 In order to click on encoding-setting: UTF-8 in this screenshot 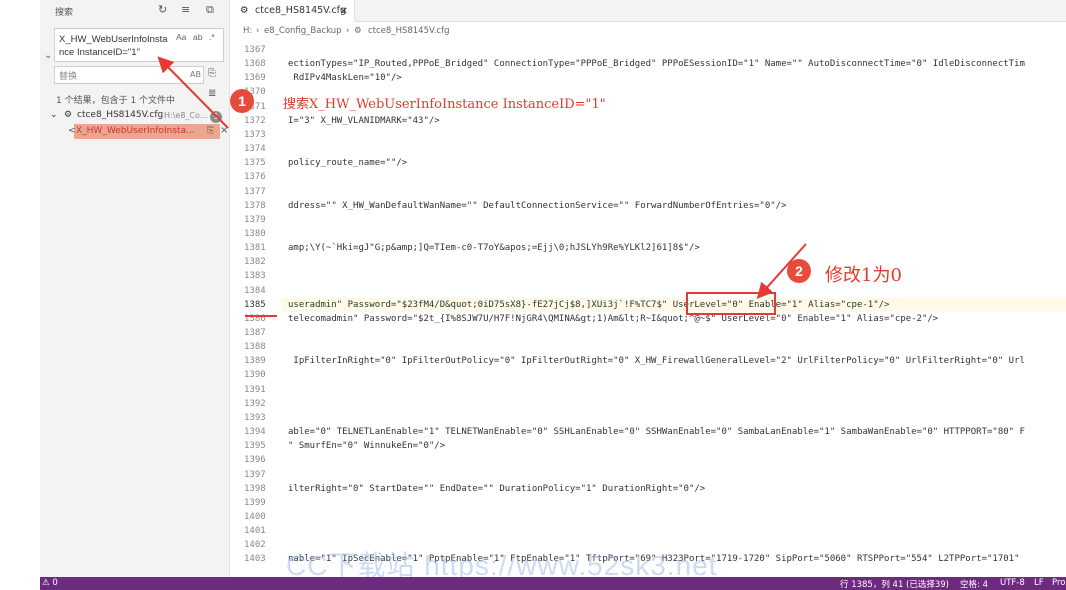, I will do `click(1012, 583)`.